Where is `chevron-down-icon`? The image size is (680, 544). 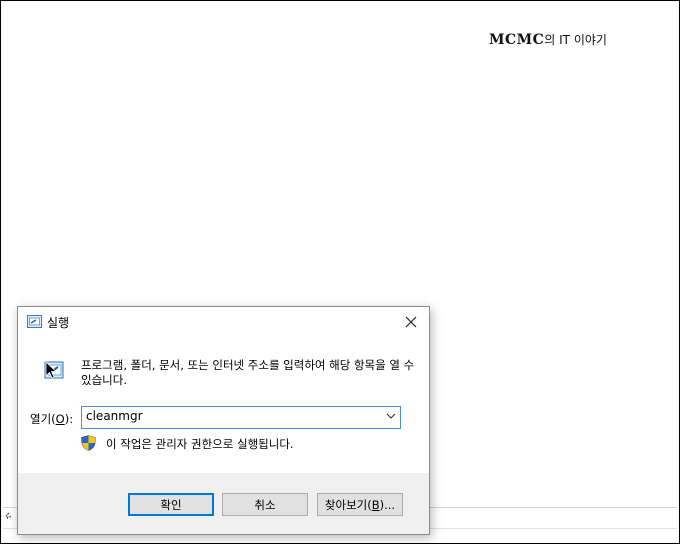 chevron-down-icon is located at coordinates (391, 416).